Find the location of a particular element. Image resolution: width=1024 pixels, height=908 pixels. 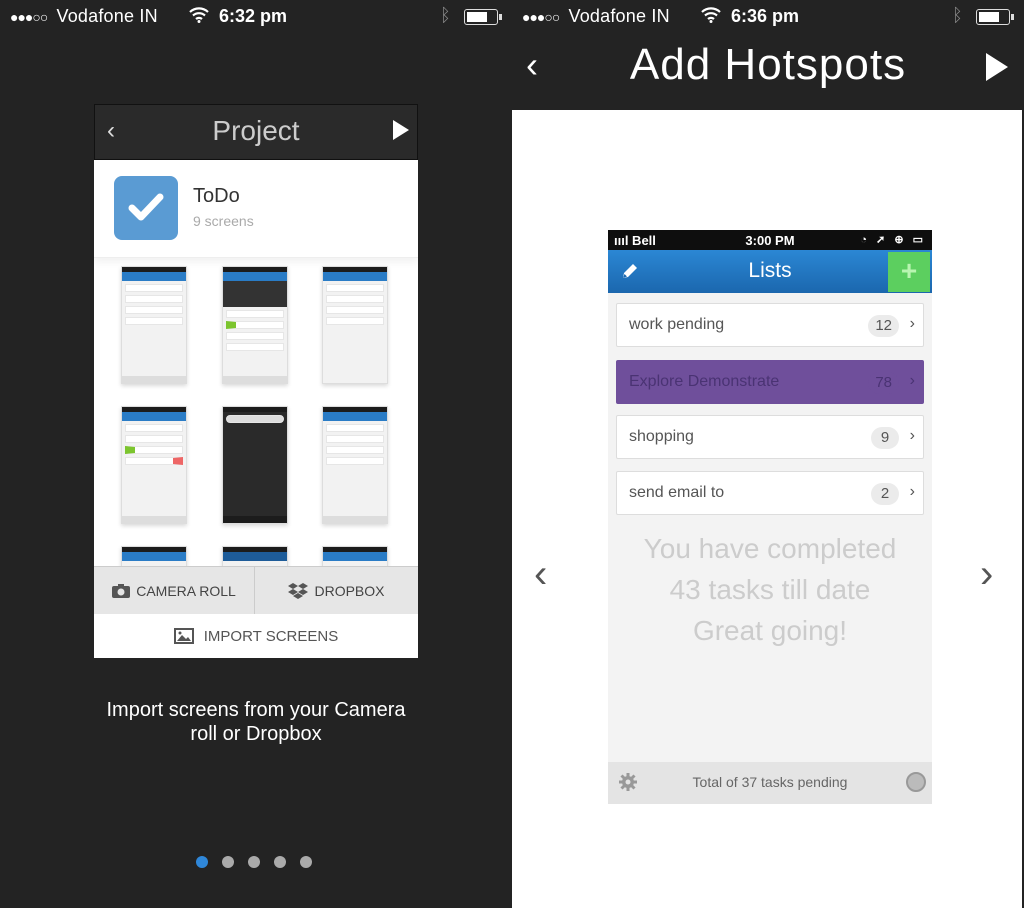

status-bar: ●●●○○ Vodafone IN 6:36 pm ᛒ is located at coordinates (768, 17).